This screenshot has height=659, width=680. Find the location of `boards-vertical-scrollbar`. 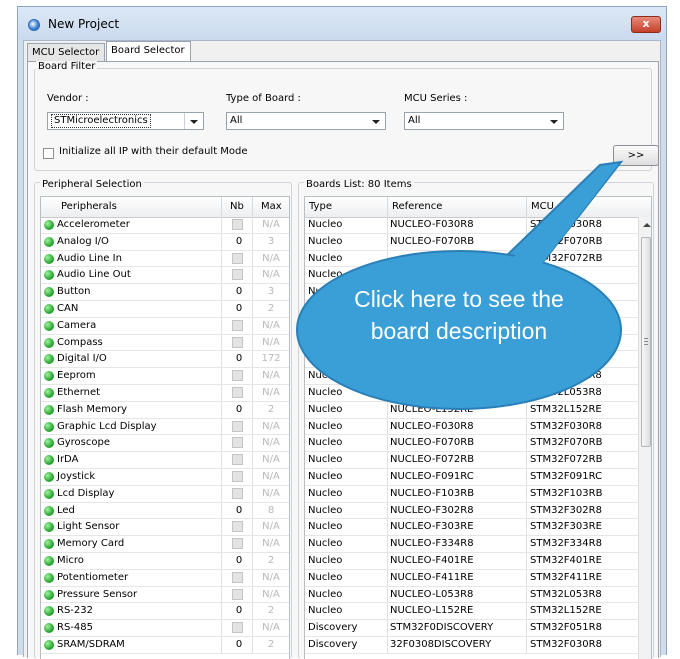

boards-vertical-scrollbar is located at coordinates (644, 438).